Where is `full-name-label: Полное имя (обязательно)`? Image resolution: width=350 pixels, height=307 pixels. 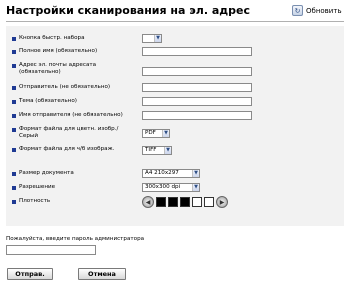 full-name-label: Полное имя (обязательно) is located at coordinates (58, 51).